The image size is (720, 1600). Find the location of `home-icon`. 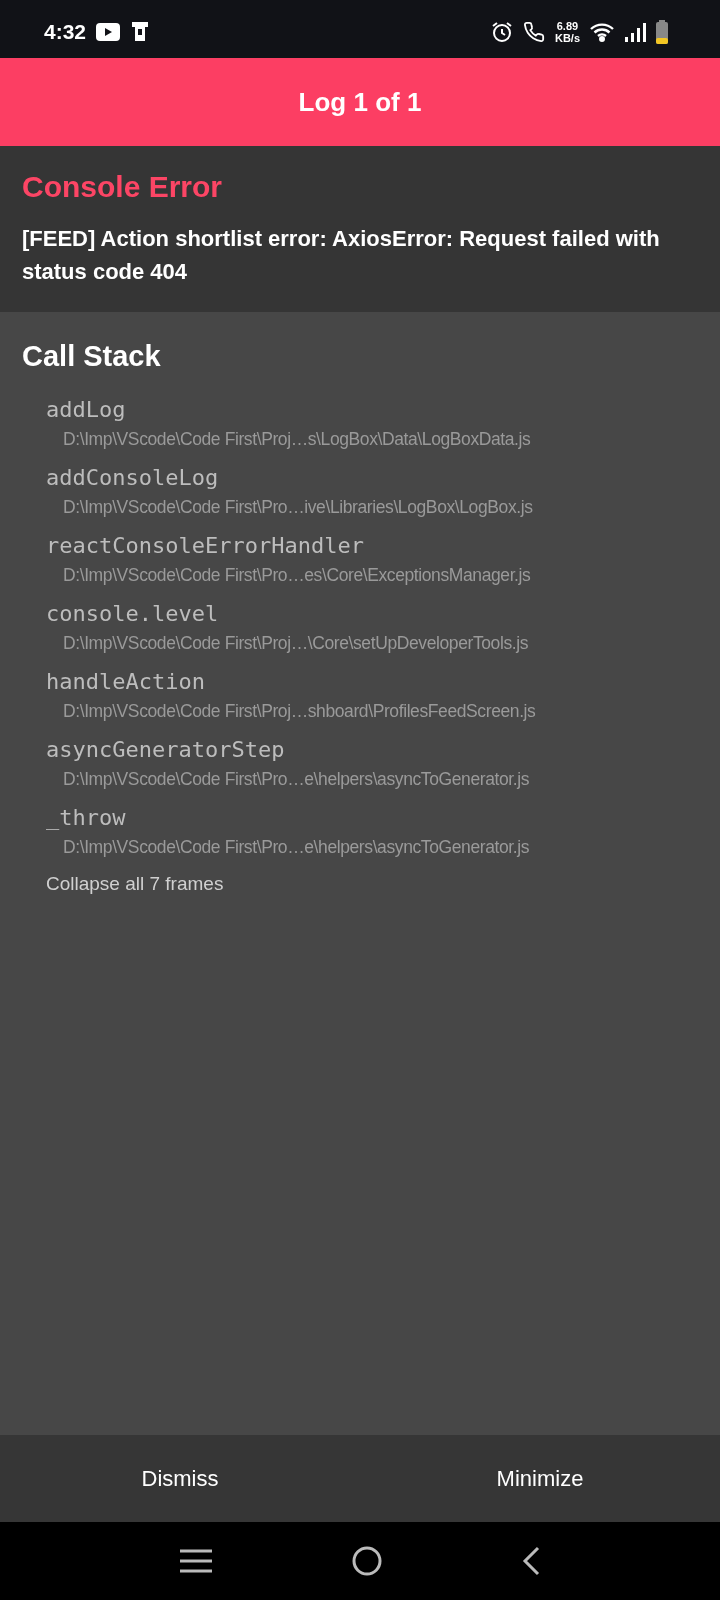

home-icon is located at coordinates (367, 1561).